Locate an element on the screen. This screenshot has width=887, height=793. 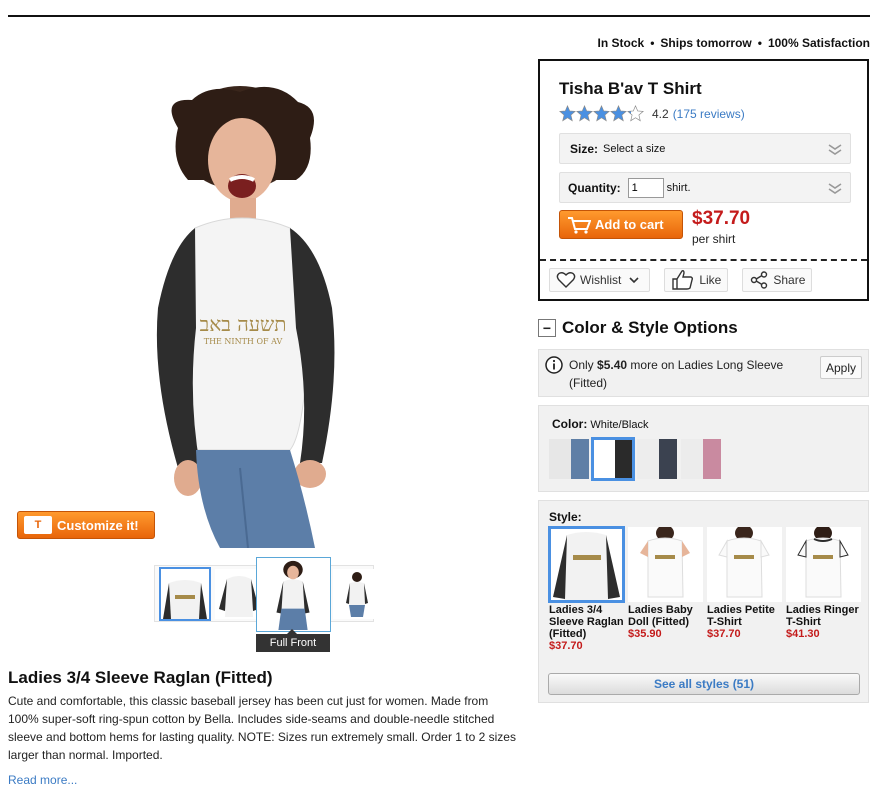
cart-icon is located at coordinates (579, 225).